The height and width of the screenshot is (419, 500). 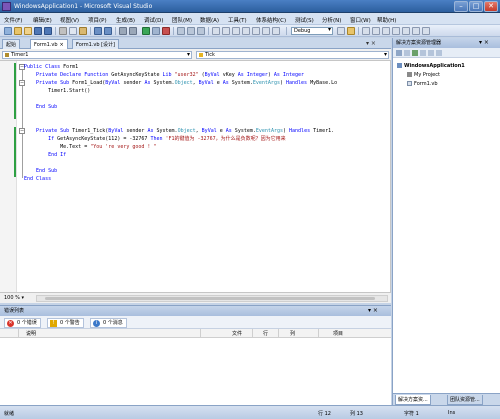 I want to click on minimize-button: –, so click(x=461, y=6).